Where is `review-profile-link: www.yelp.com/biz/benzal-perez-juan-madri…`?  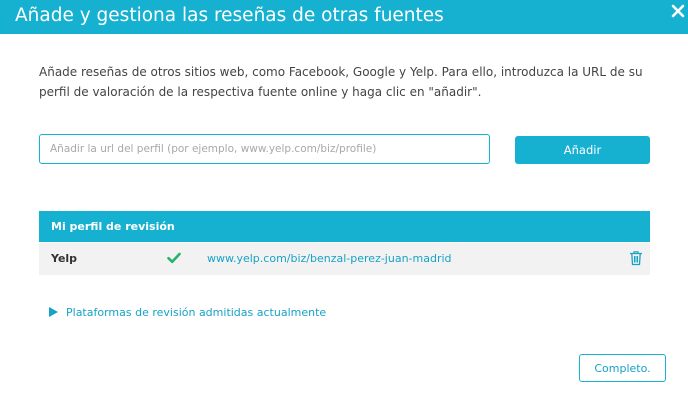 review-profile-link: www.yelp.com/biz/benzal-perez-juan-madri… is located at coordinates (329, 258).